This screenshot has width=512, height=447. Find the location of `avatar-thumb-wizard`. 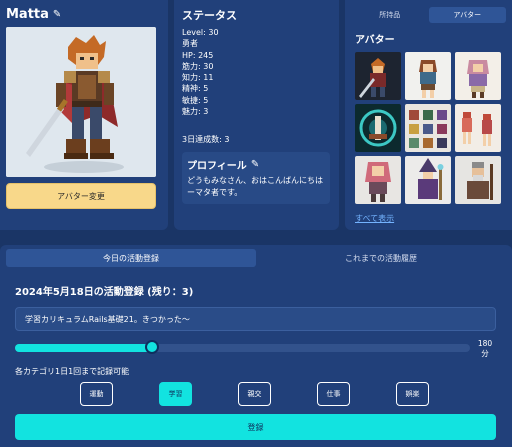

avatar-thumb-wizard is located at coordinates (428, 180).